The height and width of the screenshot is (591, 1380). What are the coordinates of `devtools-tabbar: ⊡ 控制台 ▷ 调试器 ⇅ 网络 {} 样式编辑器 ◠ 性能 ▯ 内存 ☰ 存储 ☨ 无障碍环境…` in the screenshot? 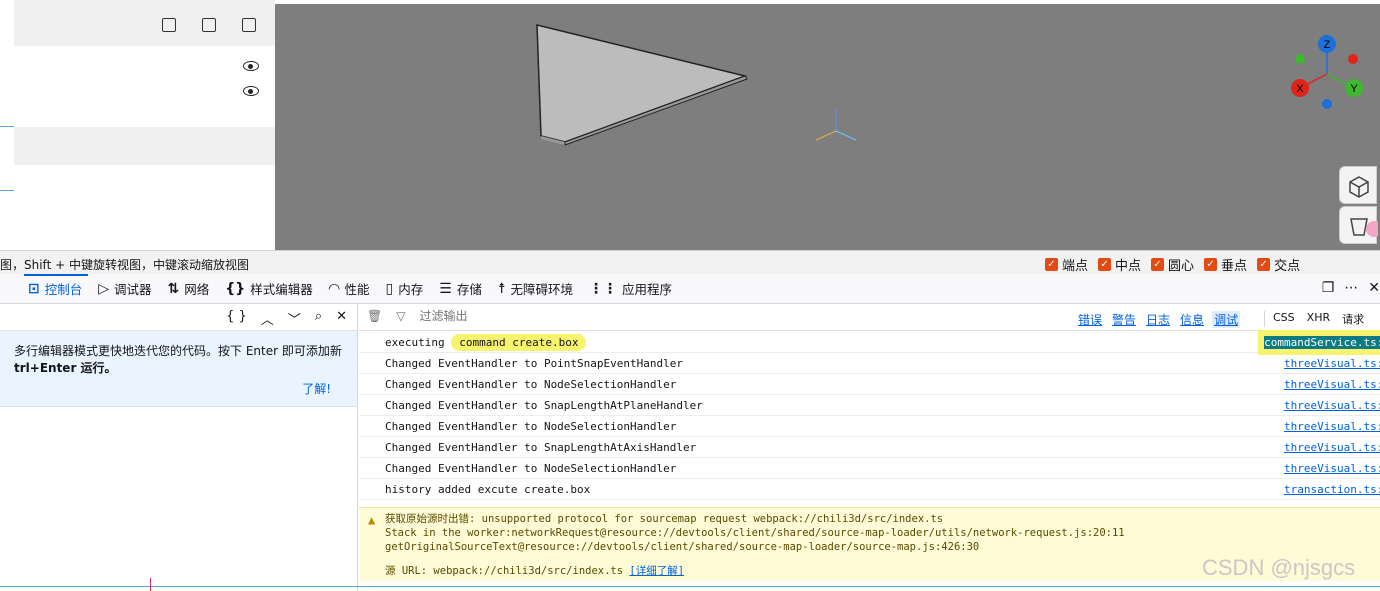 It's located at (690, 288).